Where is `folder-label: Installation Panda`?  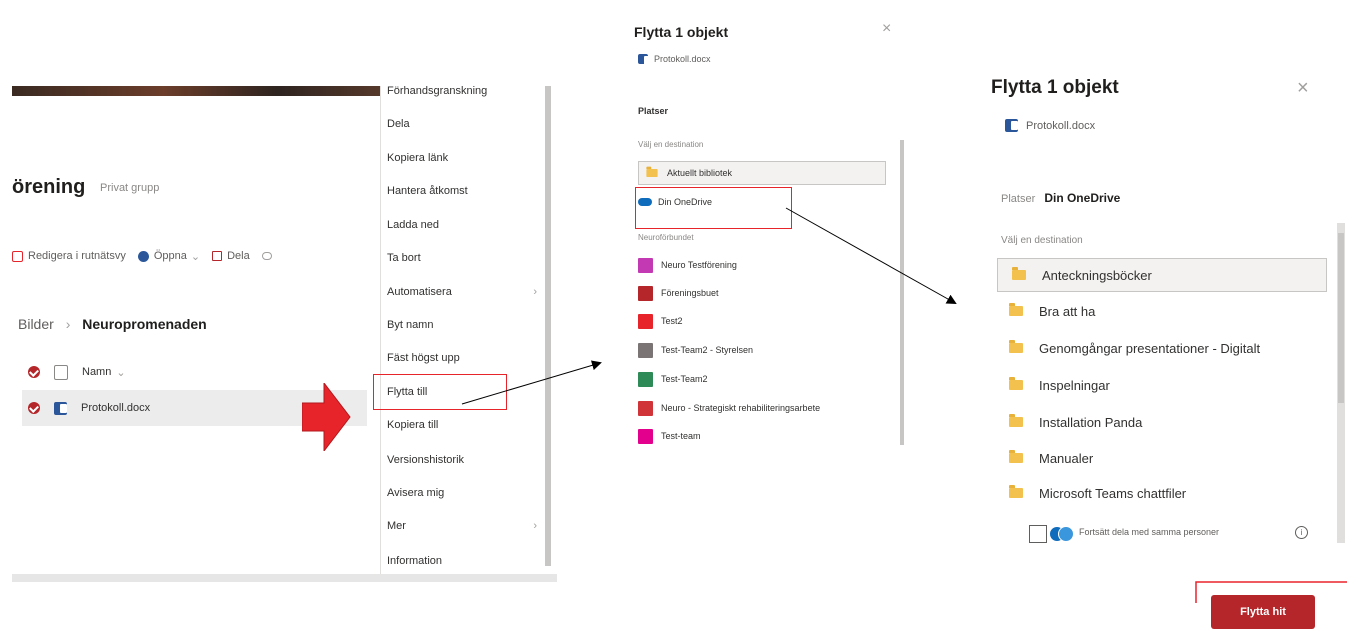
folder-label: Installation Panda is located at coordinates (1091, 422).